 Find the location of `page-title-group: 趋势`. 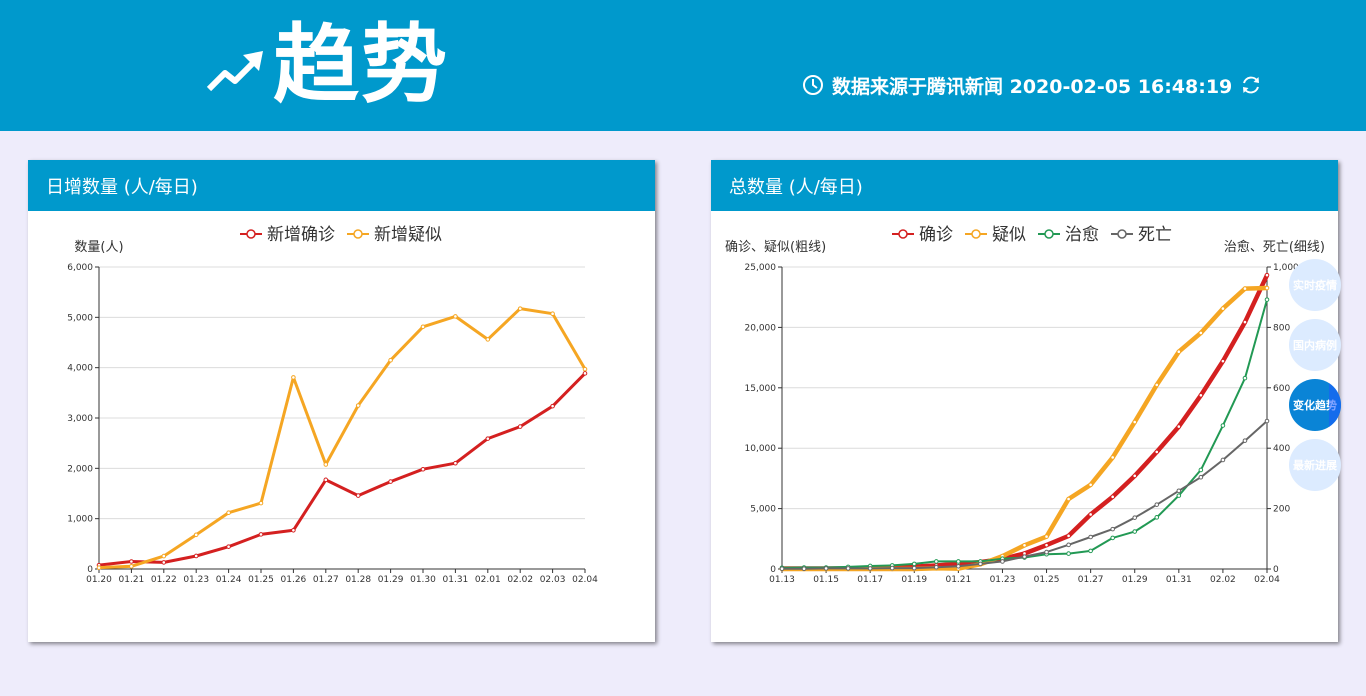

page-title-group: 趋势 is located at coordinates (327, 65).